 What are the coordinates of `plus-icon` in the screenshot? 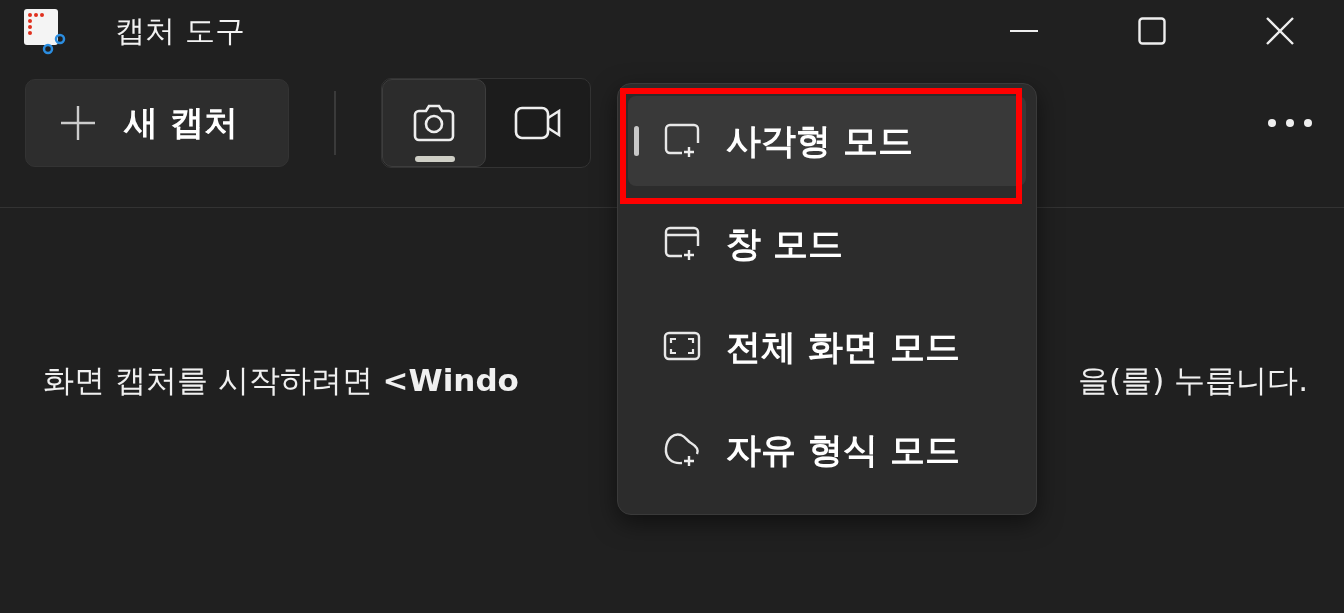 It's located at (78, 122).